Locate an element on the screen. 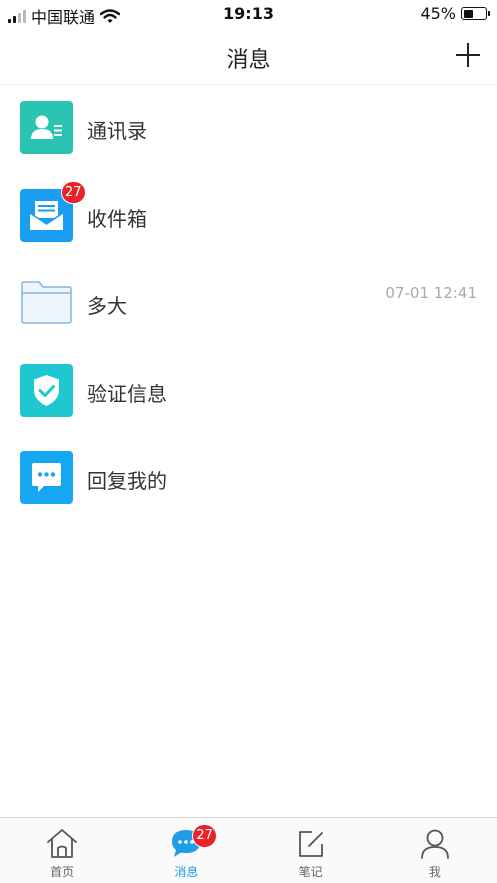 The height and width of the screenshot is (883, 497). list-item-label: 多大 is located at coordinates (107, 306).